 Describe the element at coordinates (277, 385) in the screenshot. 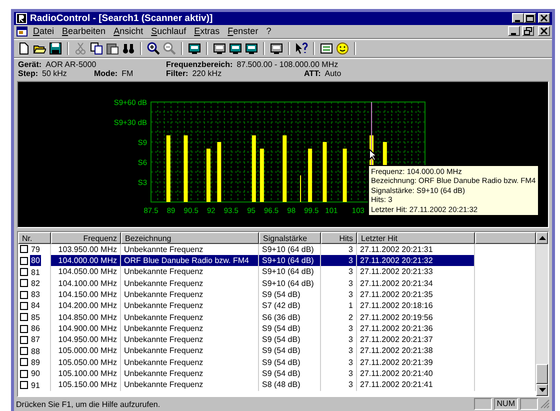

I see `table-row: 91 105.150.00 MHz Unbekannte Frequenz S8 (48 dB) 3 27.11.2002 20:21:41` at that location.